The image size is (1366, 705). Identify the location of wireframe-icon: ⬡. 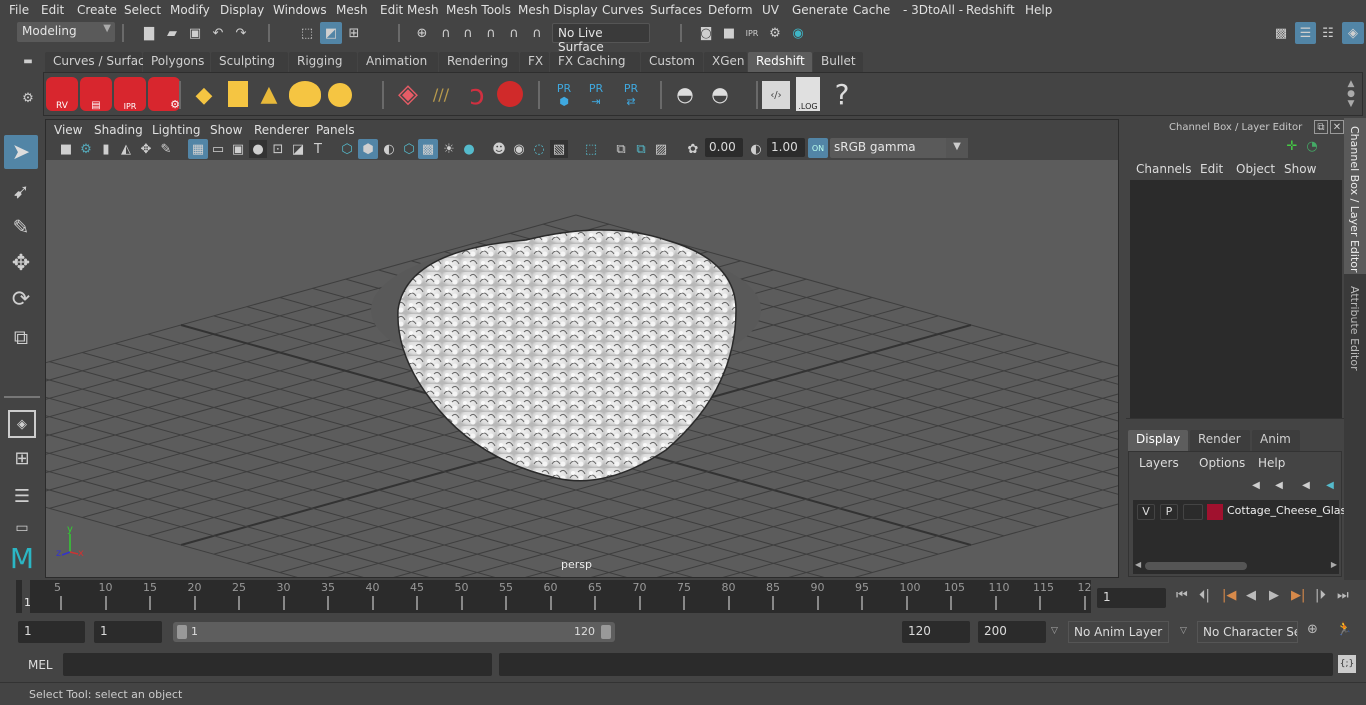
(347, 149).